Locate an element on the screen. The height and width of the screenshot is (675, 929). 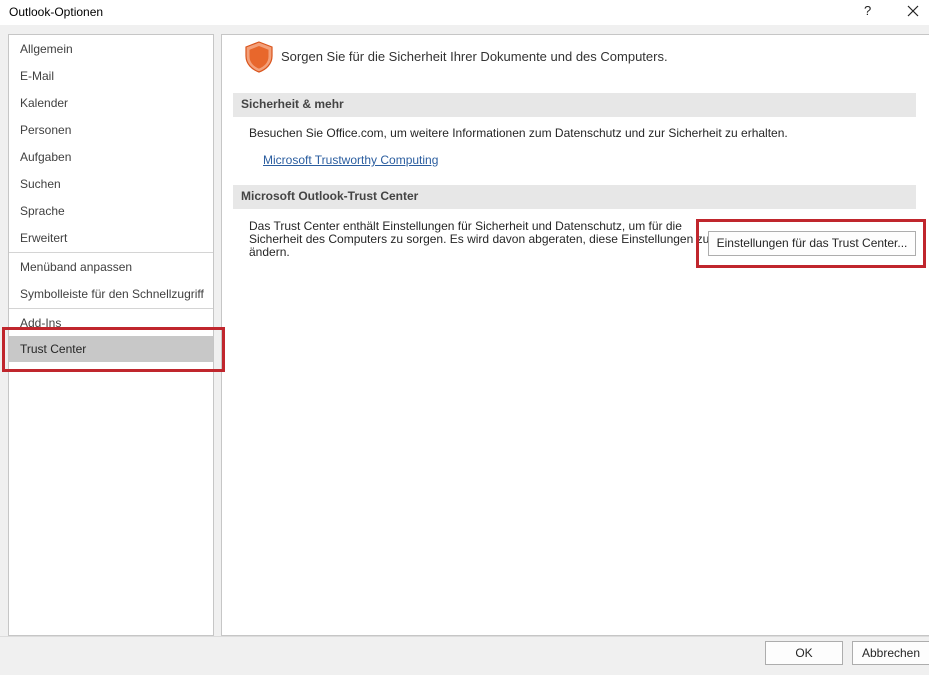
sidebar-item-email: E-Mail is located at coordinates (111, 76).